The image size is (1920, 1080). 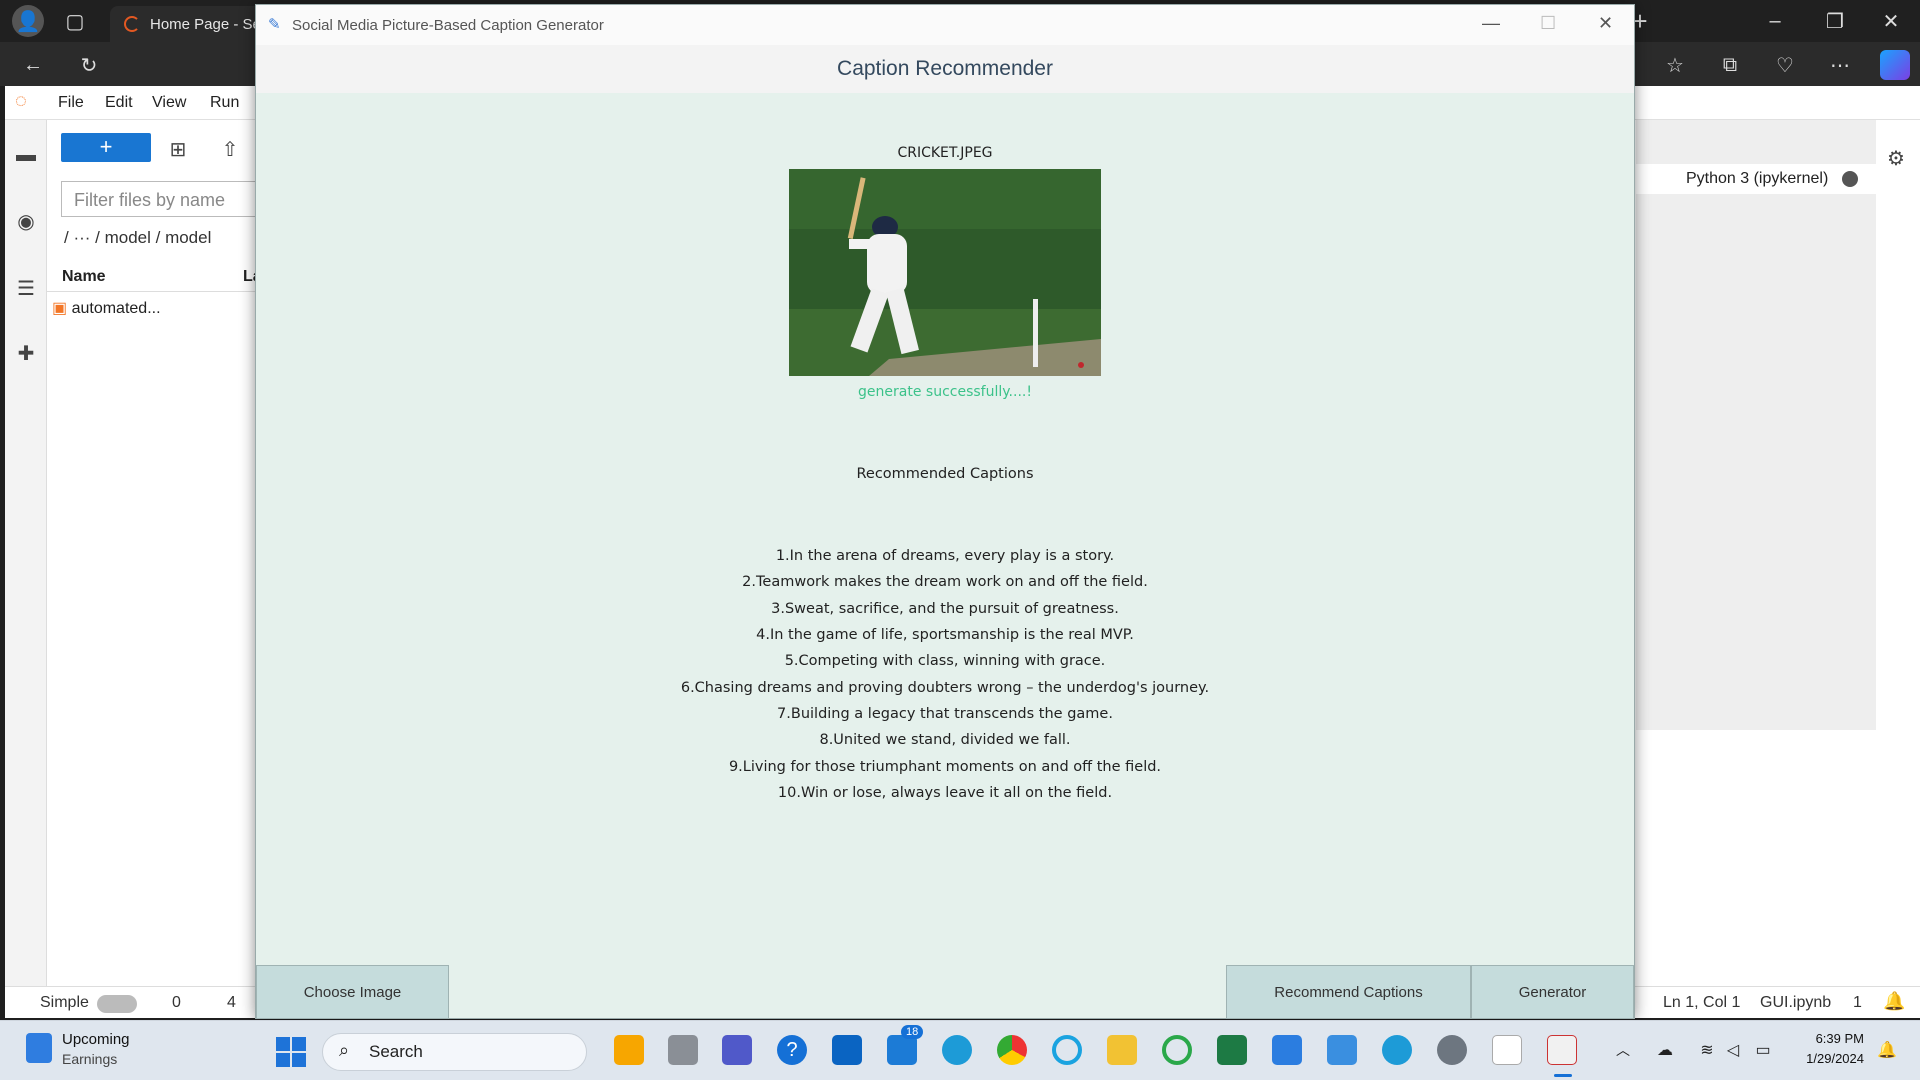 I want to click on teams-icon, so click(x=737, y=1050).